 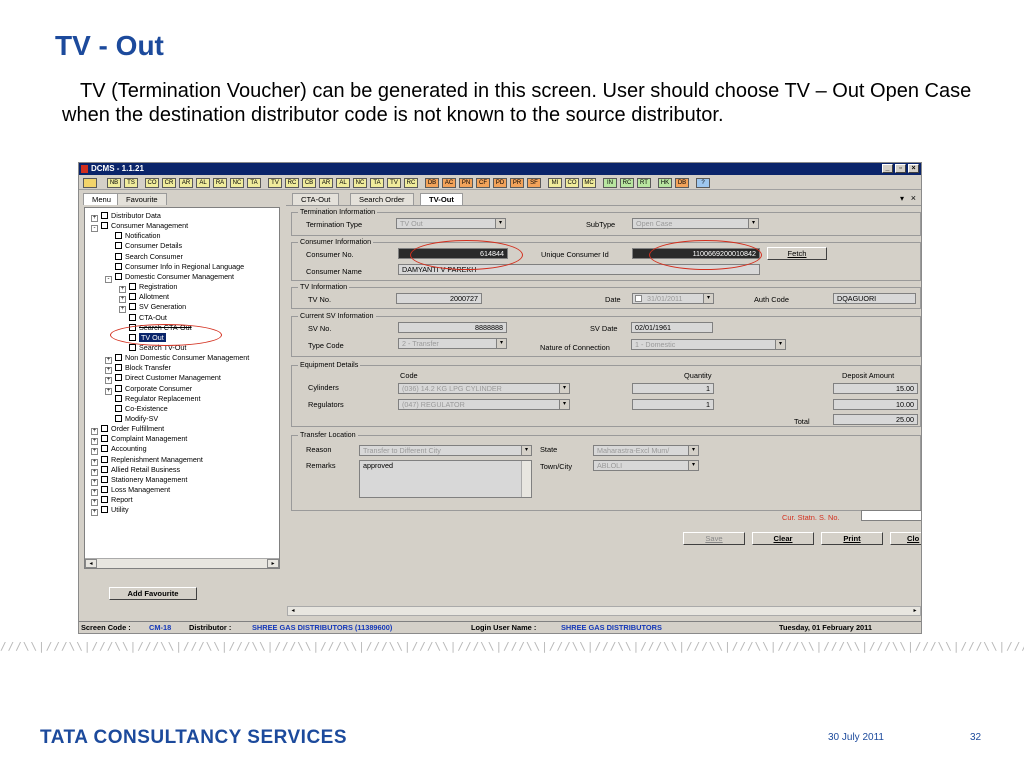 I want to click on auth-code-field: DQAGUORI, so click(x=874, y=298).